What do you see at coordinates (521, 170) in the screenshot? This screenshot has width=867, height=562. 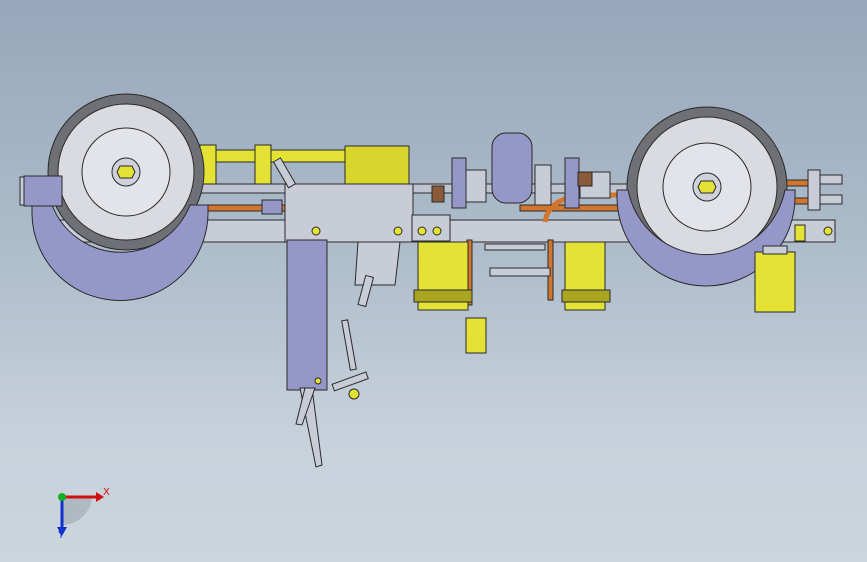 I see `center-brake-drum` at bounding box center [521, 170].